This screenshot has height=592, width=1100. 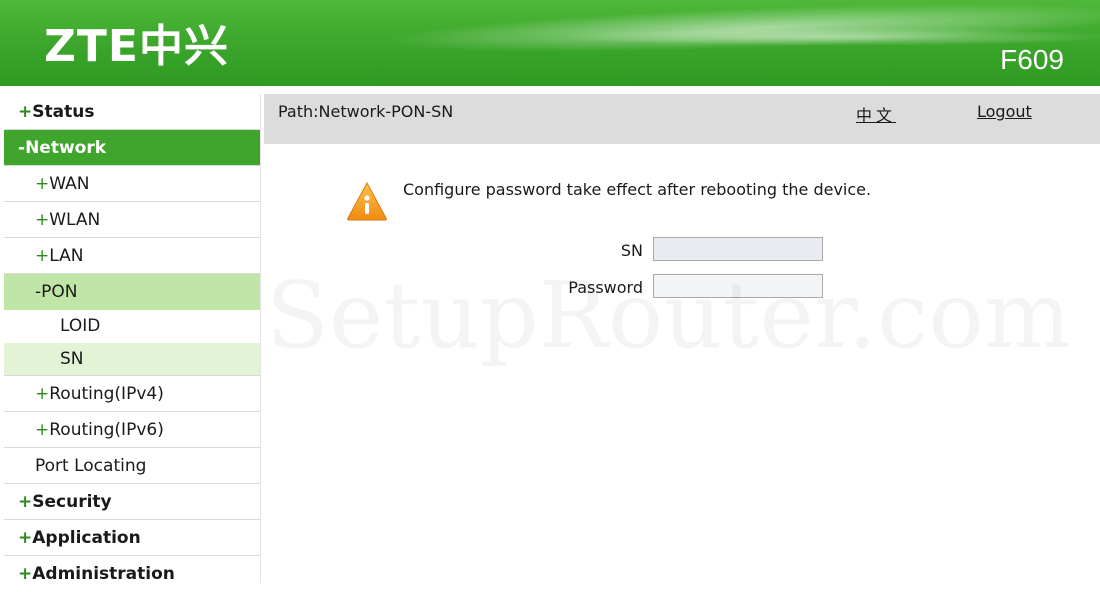 What do you see at coordinates (1004, 111) in the screenshot?
I see `logout-link: Logout` at bounding box center [1004, 111].